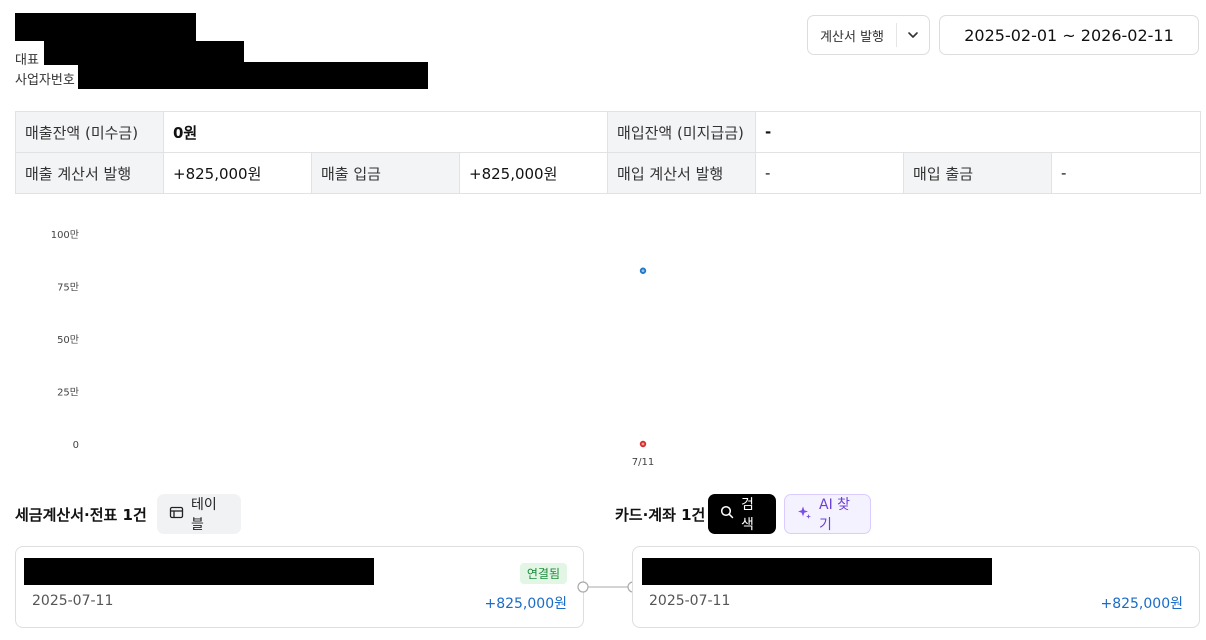  I want to click on sales-invoice-value: +825,000원, so click(237, 173).